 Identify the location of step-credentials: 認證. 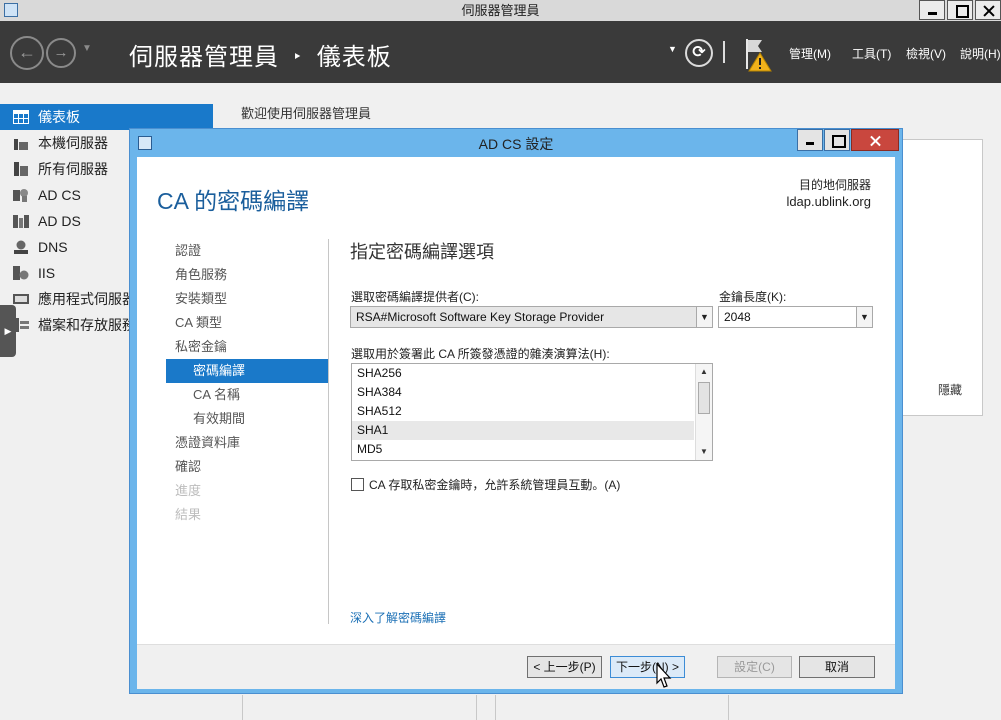
(247, 251).